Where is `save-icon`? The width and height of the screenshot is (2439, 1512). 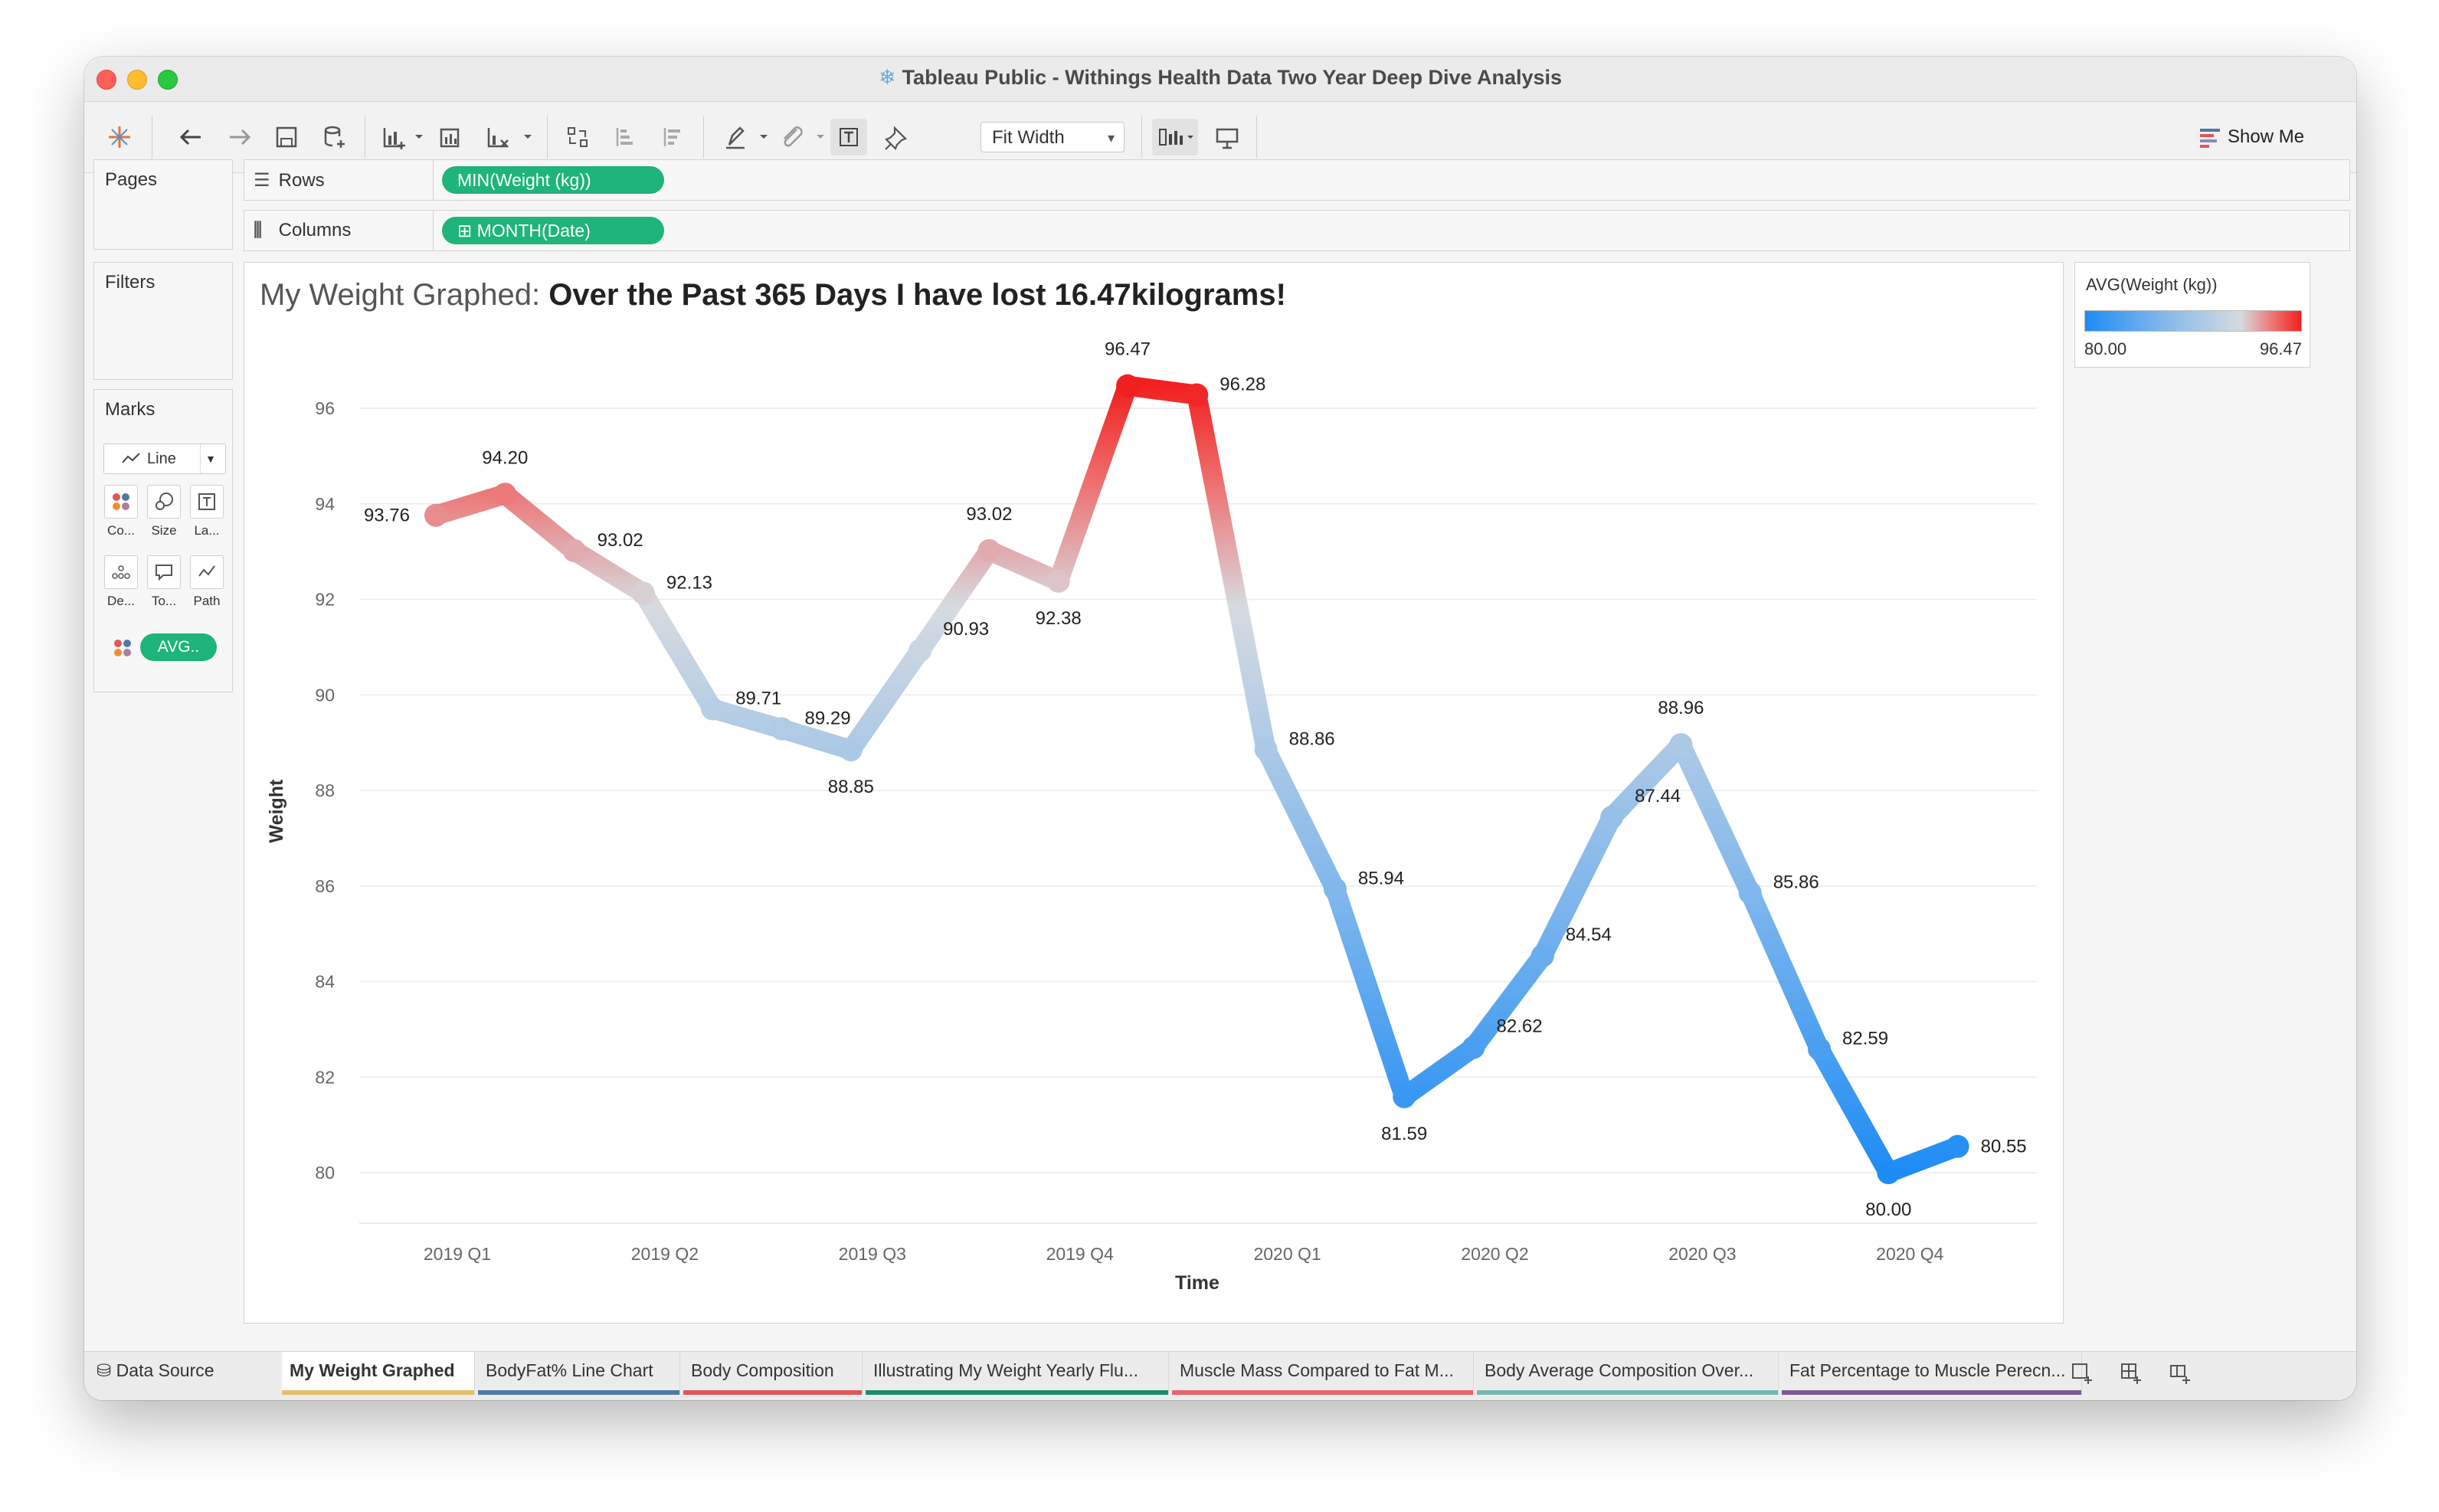 save-icon is located at coordinates (286, 137).